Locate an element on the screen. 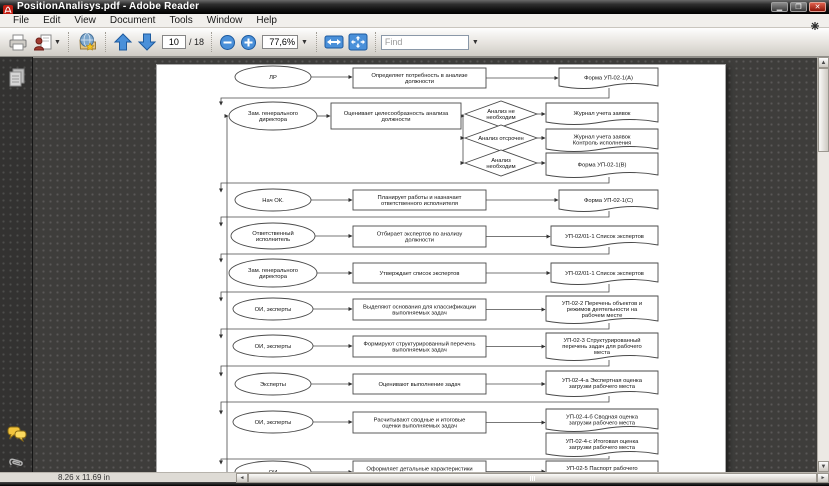 This screenshot has height=486, width=829. flow-doc-label: Форма УП-02-1(С) is located at coordinates (608, 201).